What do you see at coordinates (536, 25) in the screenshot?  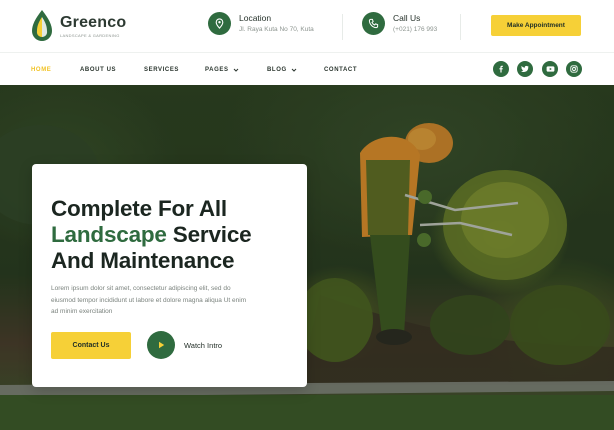 I see `make-appointment-button: Make Appointment` at bounding box center [536, 25].